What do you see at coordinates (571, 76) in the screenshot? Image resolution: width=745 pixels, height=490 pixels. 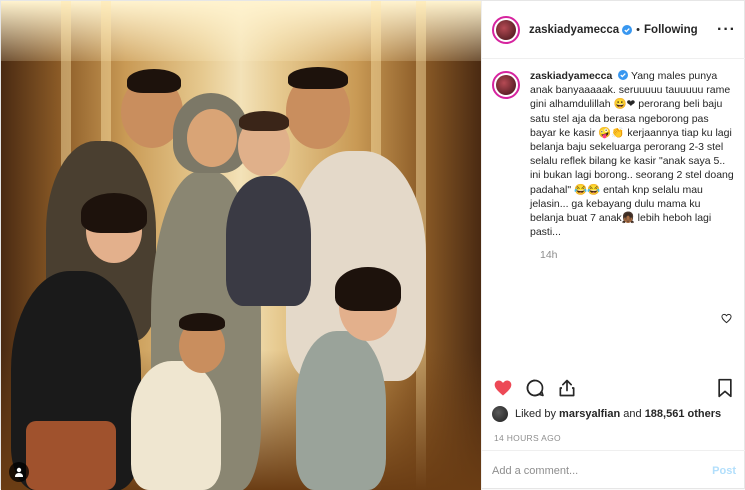 I see `caption-username: zaskiadyamecca` at bounding box center [571, 76].